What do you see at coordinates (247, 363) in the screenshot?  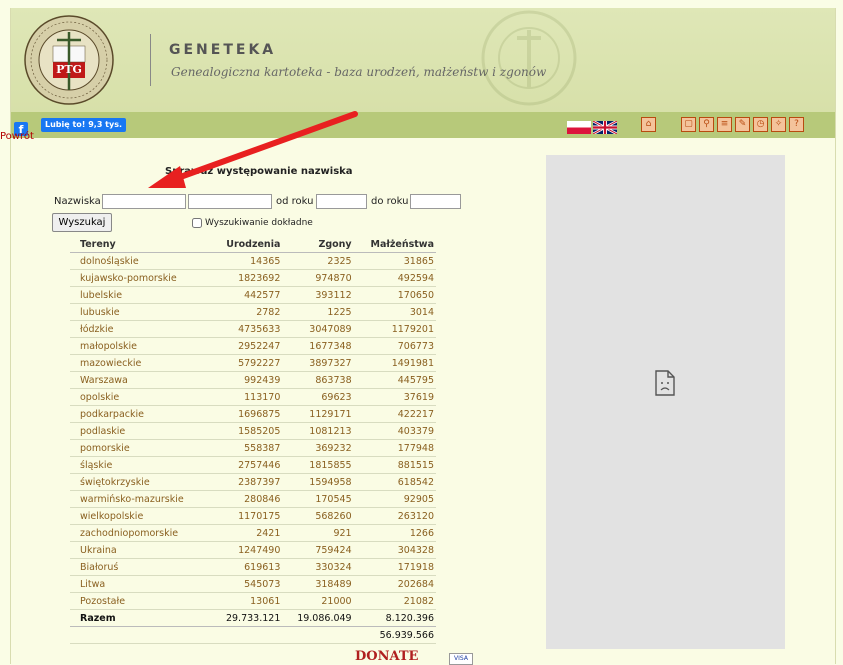 I see `cell-births: 5792227` at bounding box center [247, 363].